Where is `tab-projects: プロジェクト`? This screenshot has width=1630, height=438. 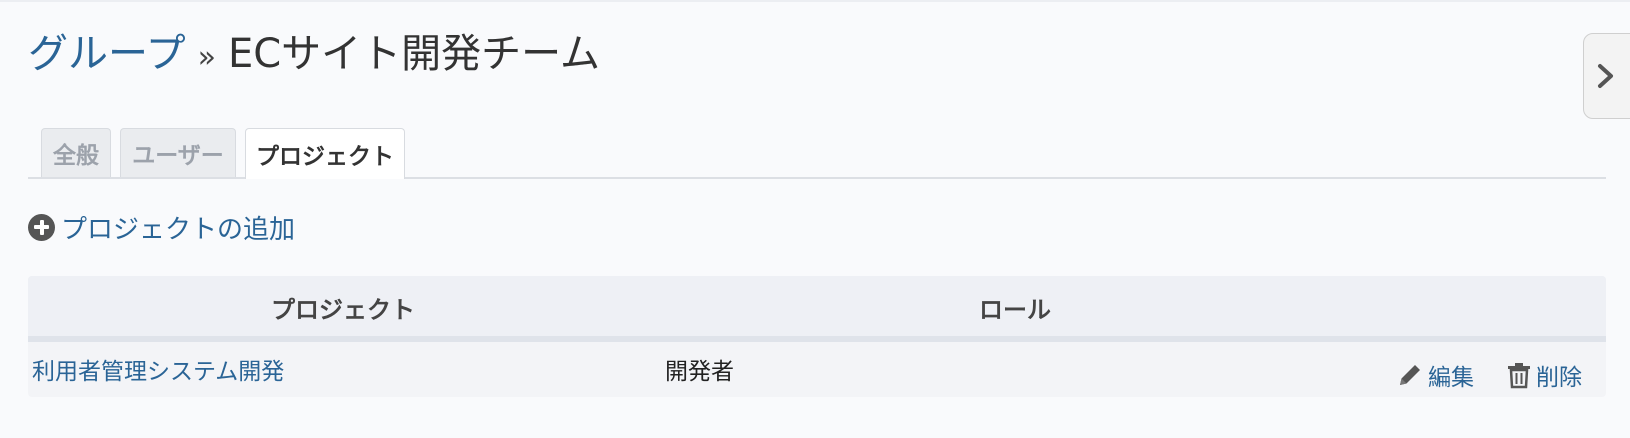
tab-projects: プロジェクト is located at coordinates (325, 153).